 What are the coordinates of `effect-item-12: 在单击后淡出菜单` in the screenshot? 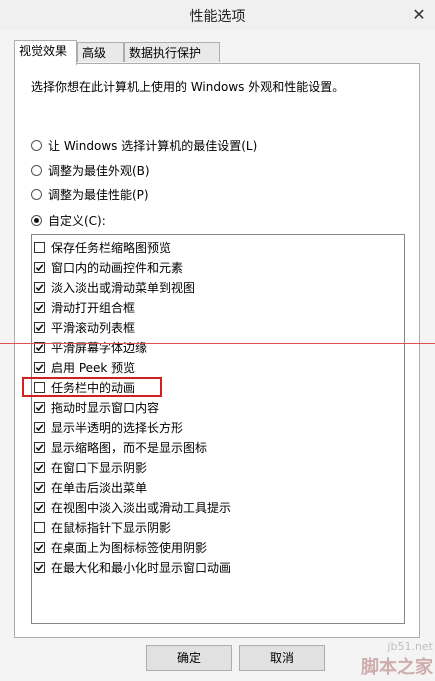 It's located at (90, 487).